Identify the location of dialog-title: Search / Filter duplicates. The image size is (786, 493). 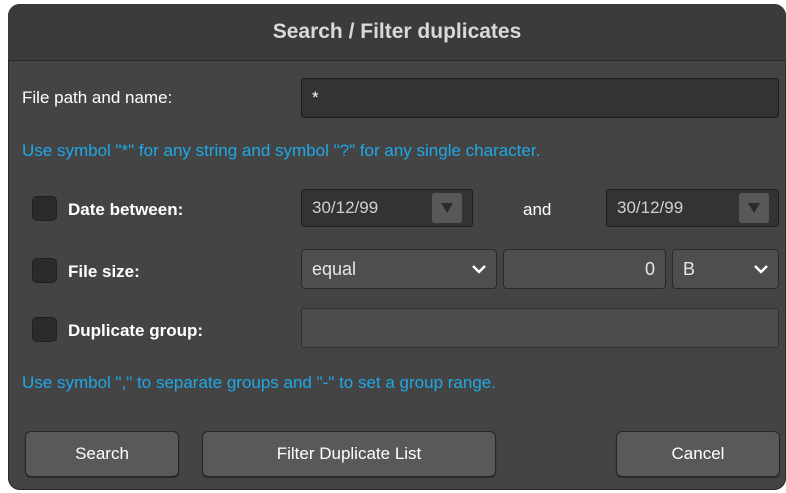
(397, 32).